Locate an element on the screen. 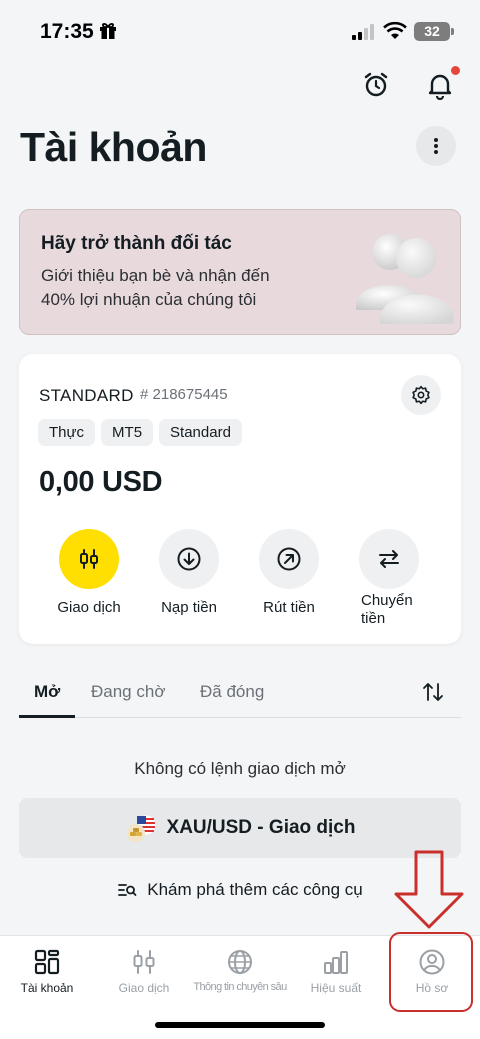  nav-label: Tài khoản is located at coordinates (47, 988).